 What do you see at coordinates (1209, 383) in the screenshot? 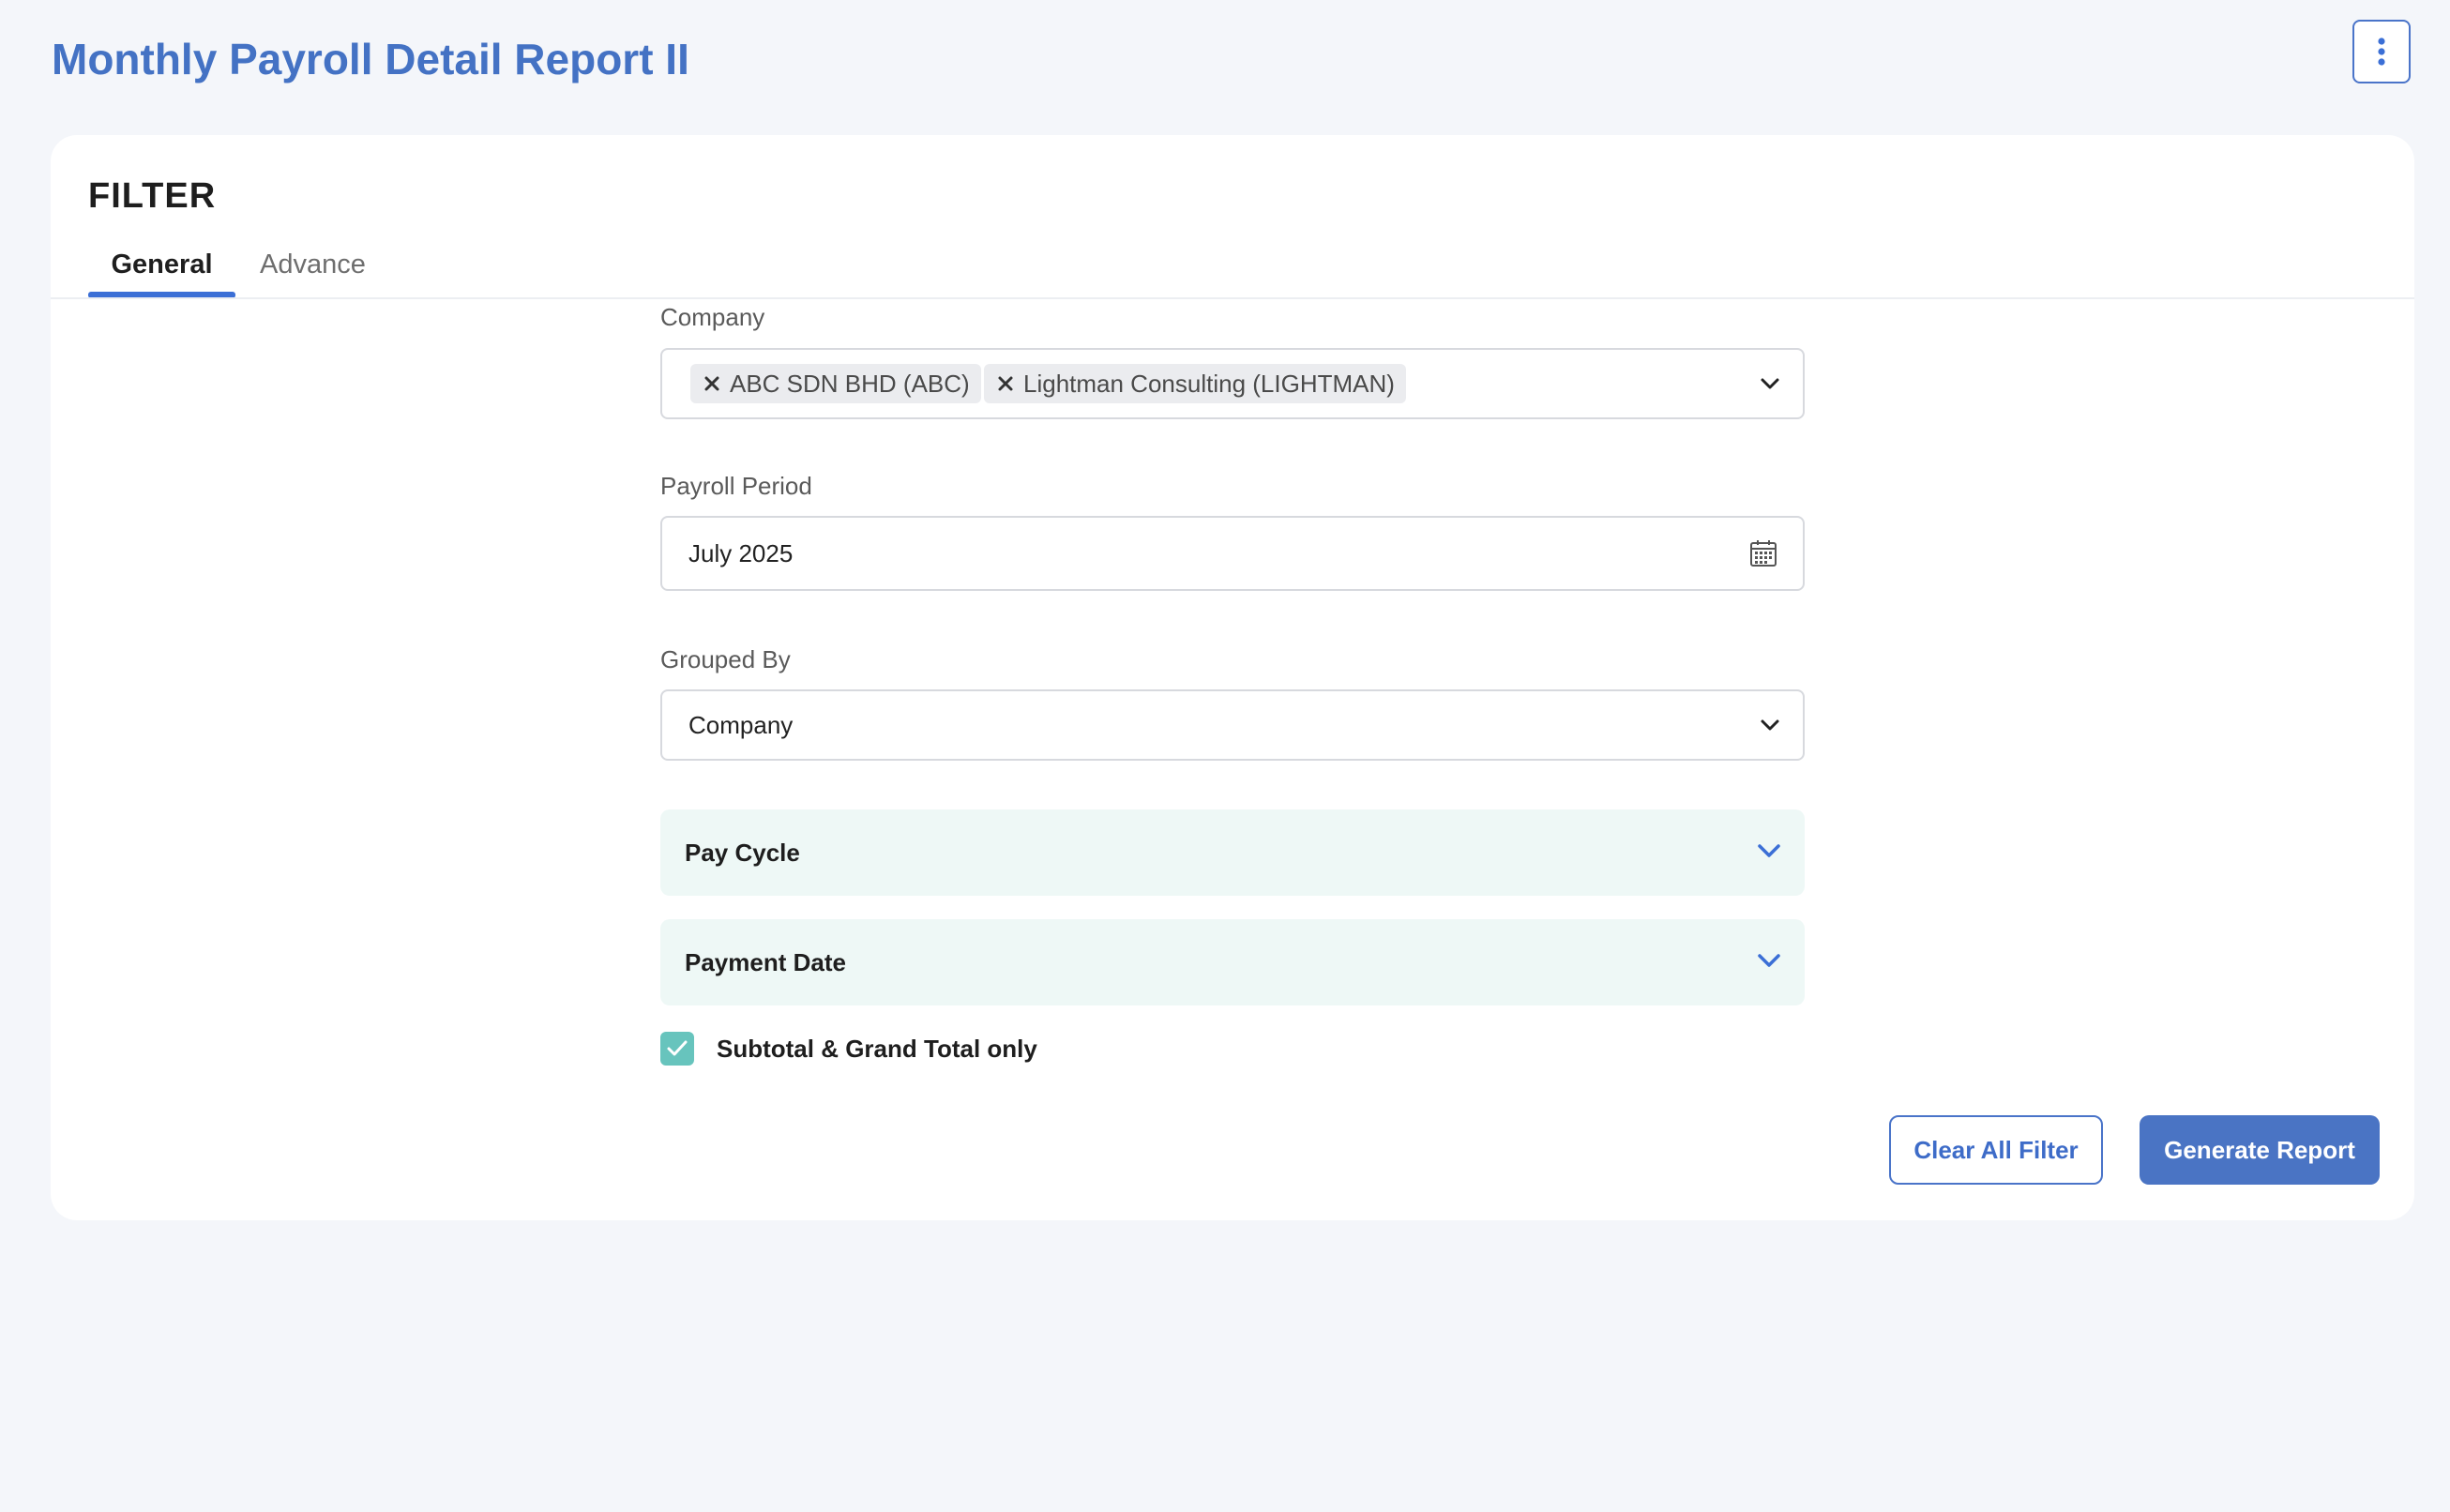
I see `chip-label: Lightman Consulting (LIGHTMAN)` at bounding box center [1209, 383].